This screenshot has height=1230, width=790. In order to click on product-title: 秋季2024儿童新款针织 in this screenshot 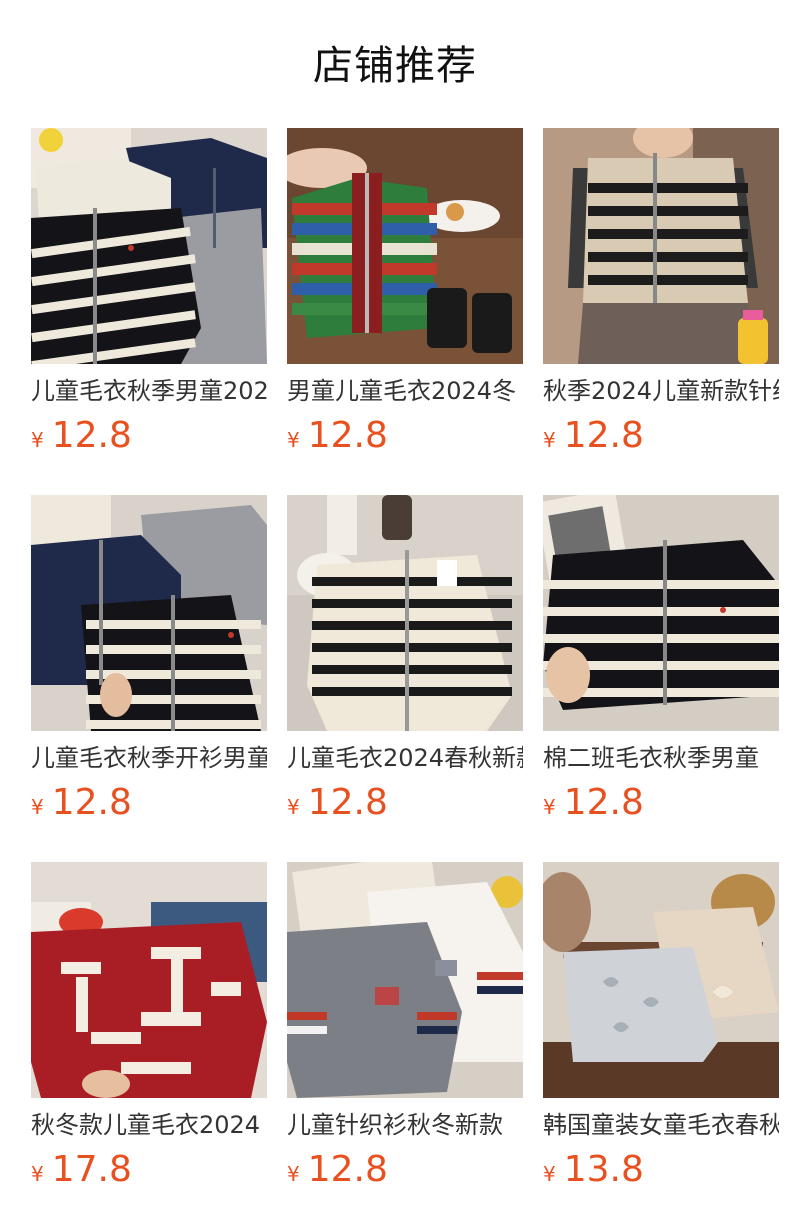, I will do `click(661, 391)`.